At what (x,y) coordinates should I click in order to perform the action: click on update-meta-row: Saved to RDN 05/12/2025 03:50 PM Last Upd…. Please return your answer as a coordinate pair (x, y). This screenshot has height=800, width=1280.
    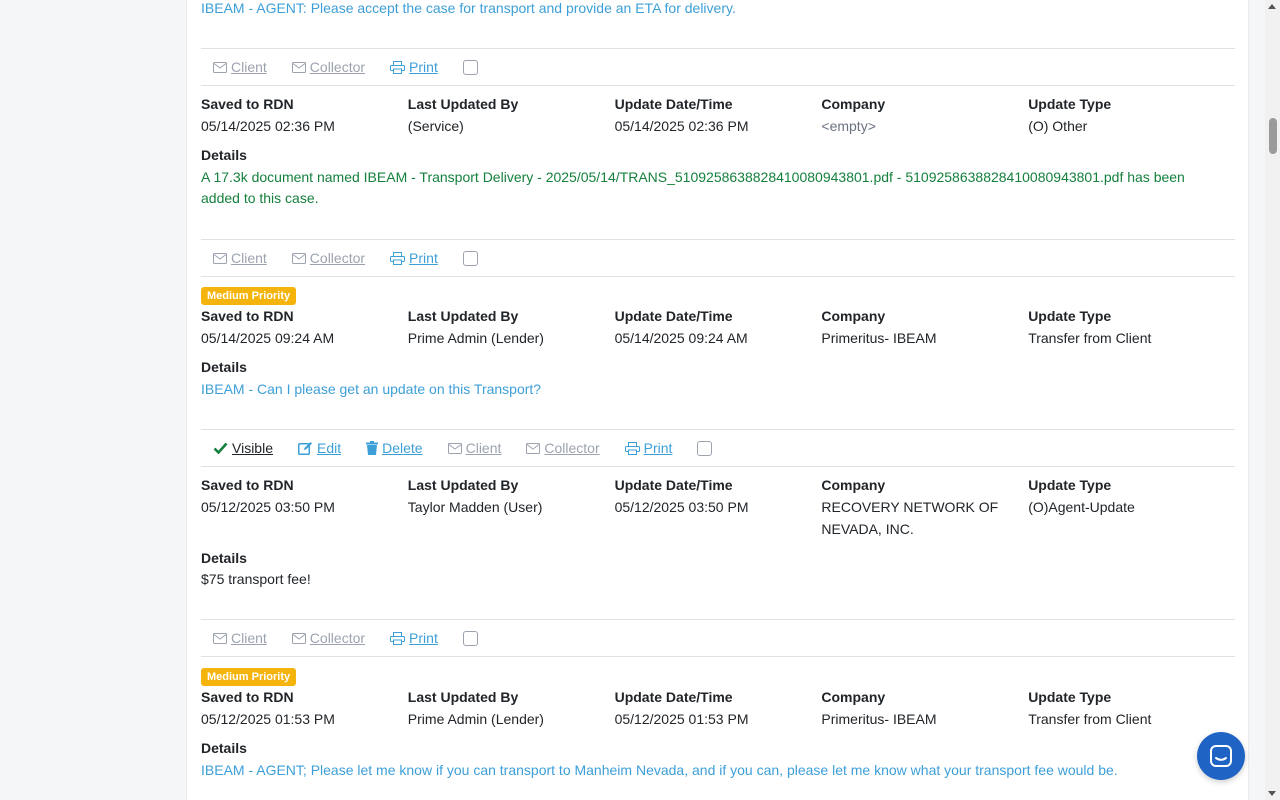
    Looking at the image, I should click on (718, 507).